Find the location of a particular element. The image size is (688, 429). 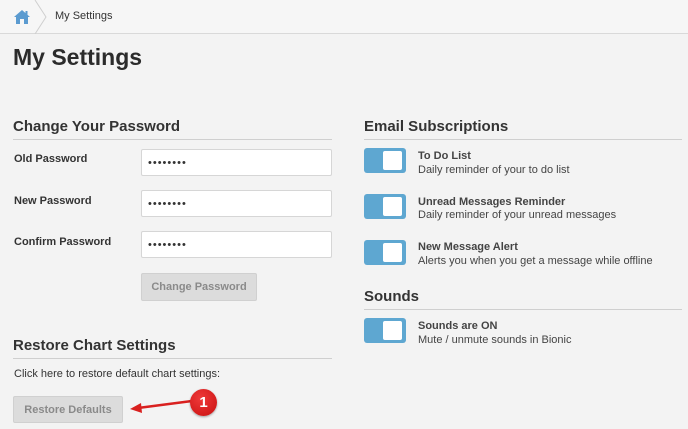

unread-messages-title: Unread Messages Reminder is located at coordinates (492, 202).